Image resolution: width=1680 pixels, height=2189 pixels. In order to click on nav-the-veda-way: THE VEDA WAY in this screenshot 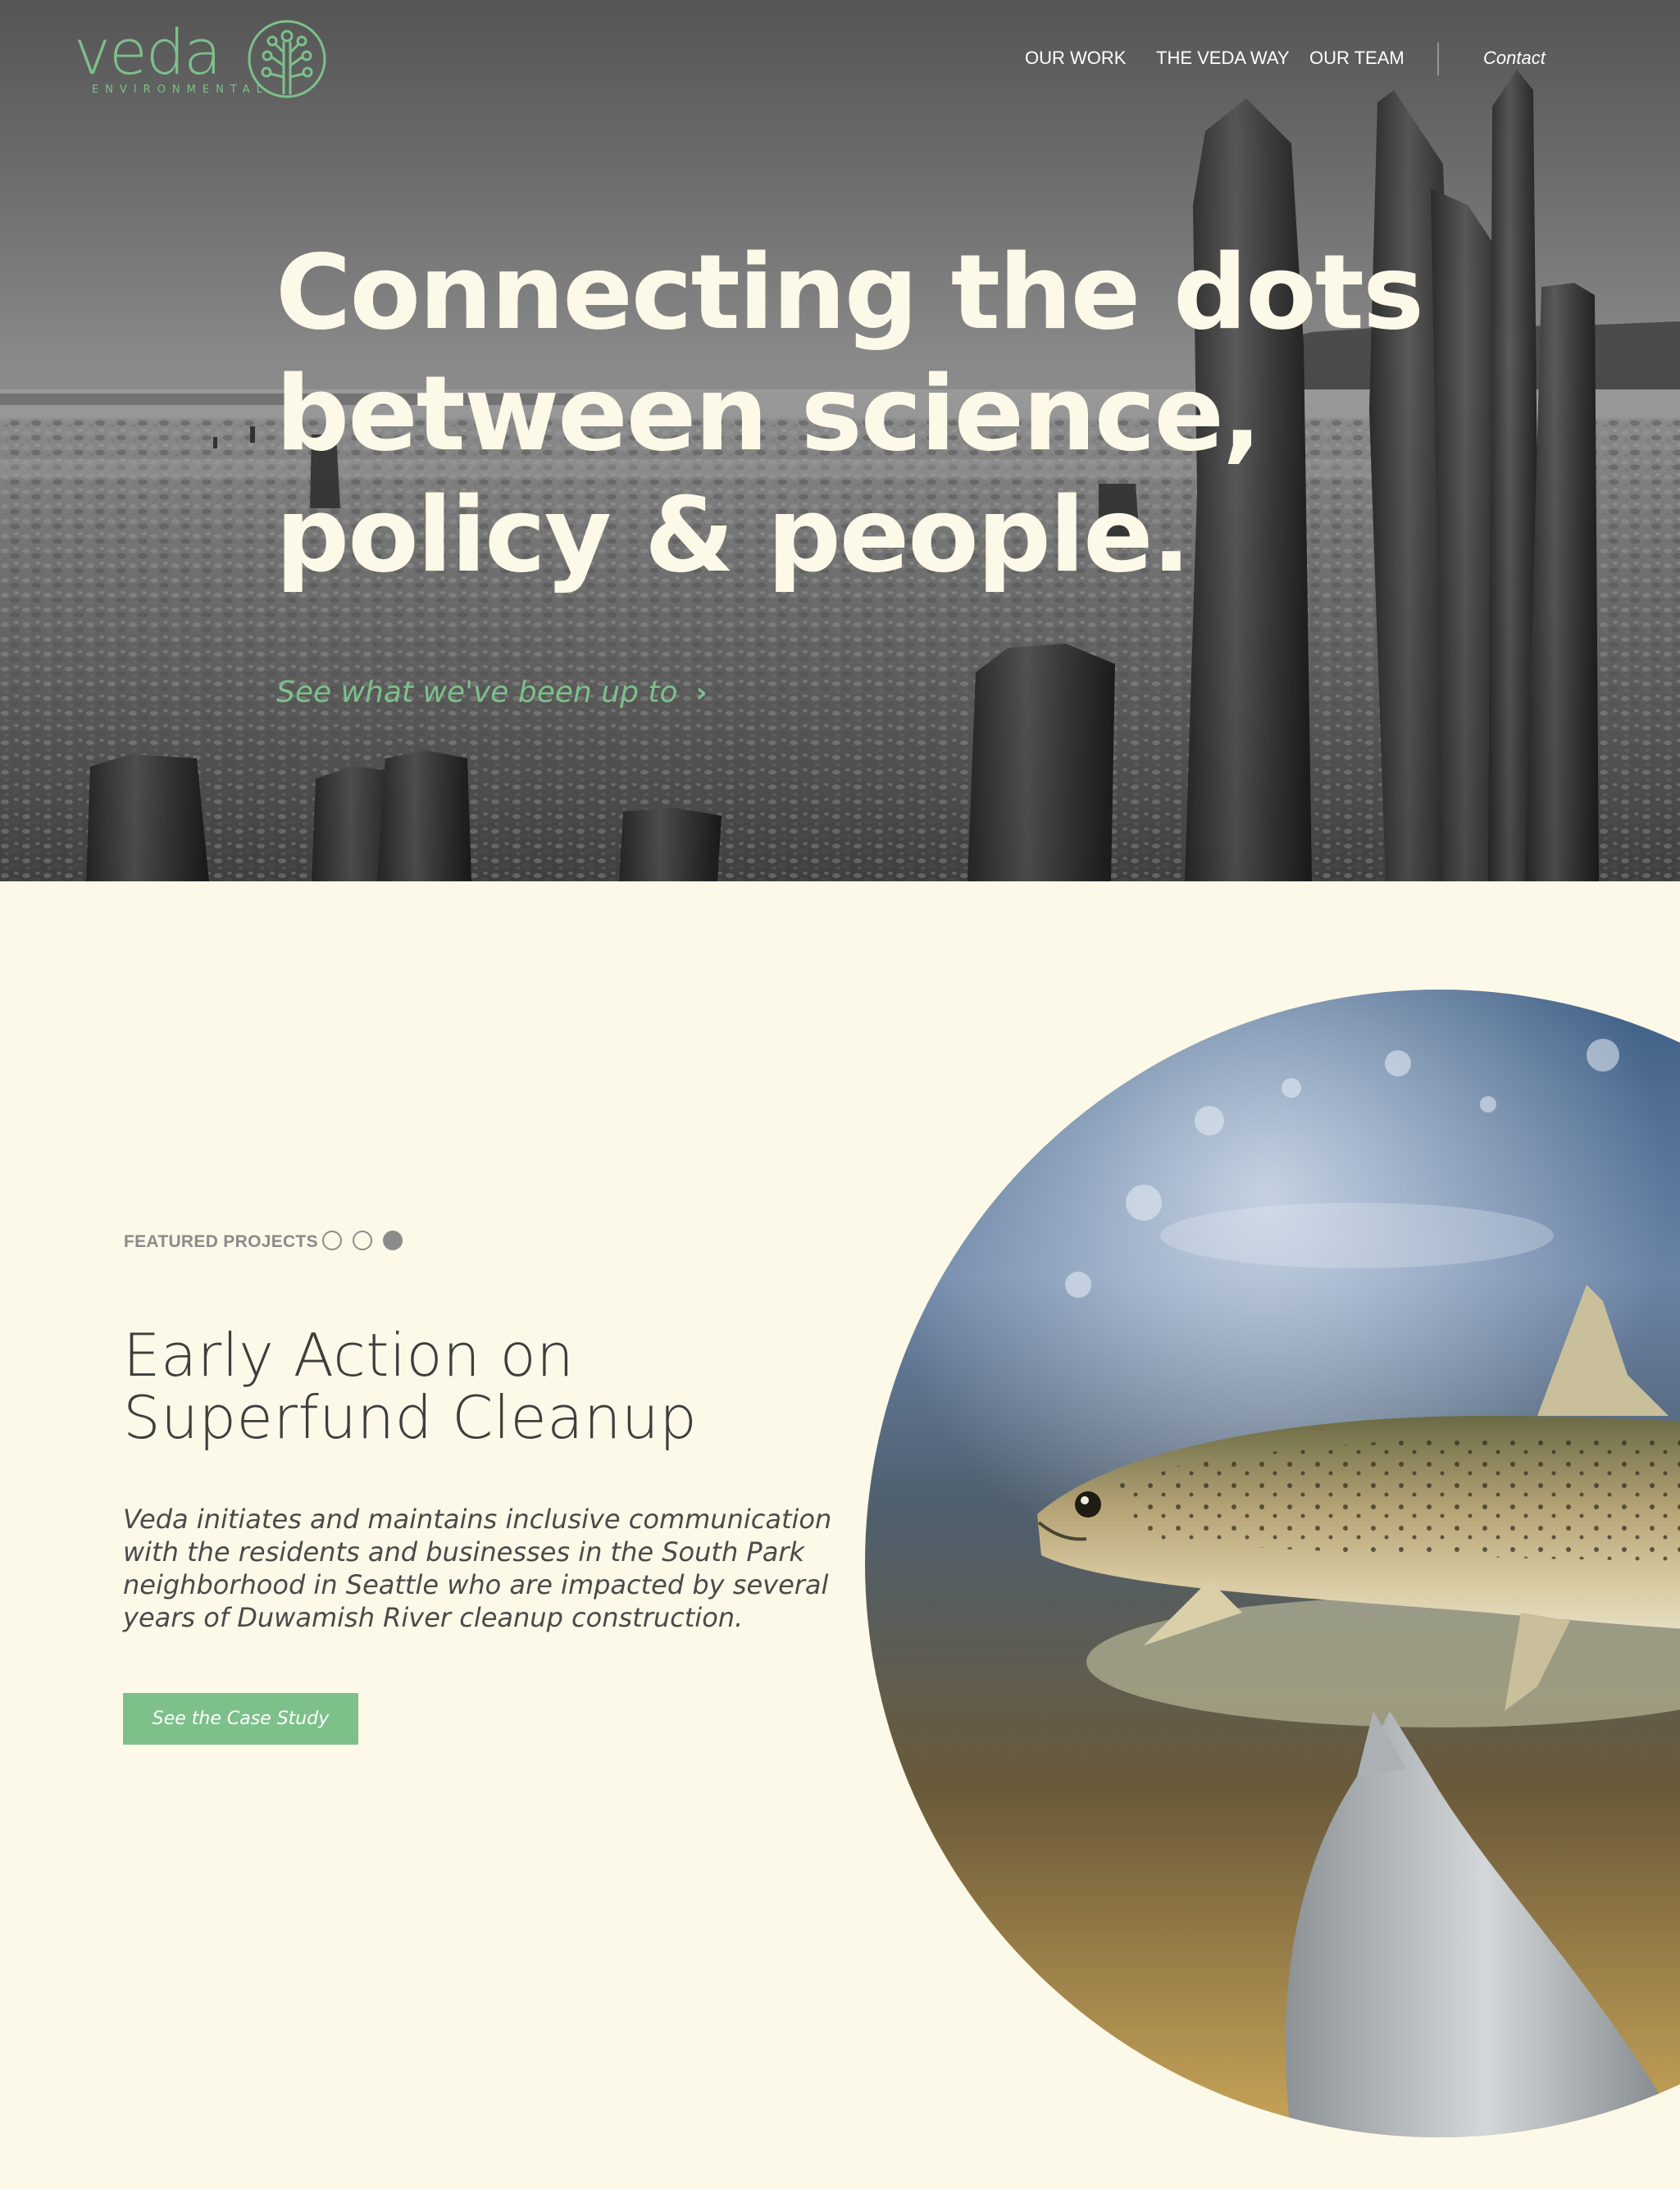, I will do `click(1223, 58)`.